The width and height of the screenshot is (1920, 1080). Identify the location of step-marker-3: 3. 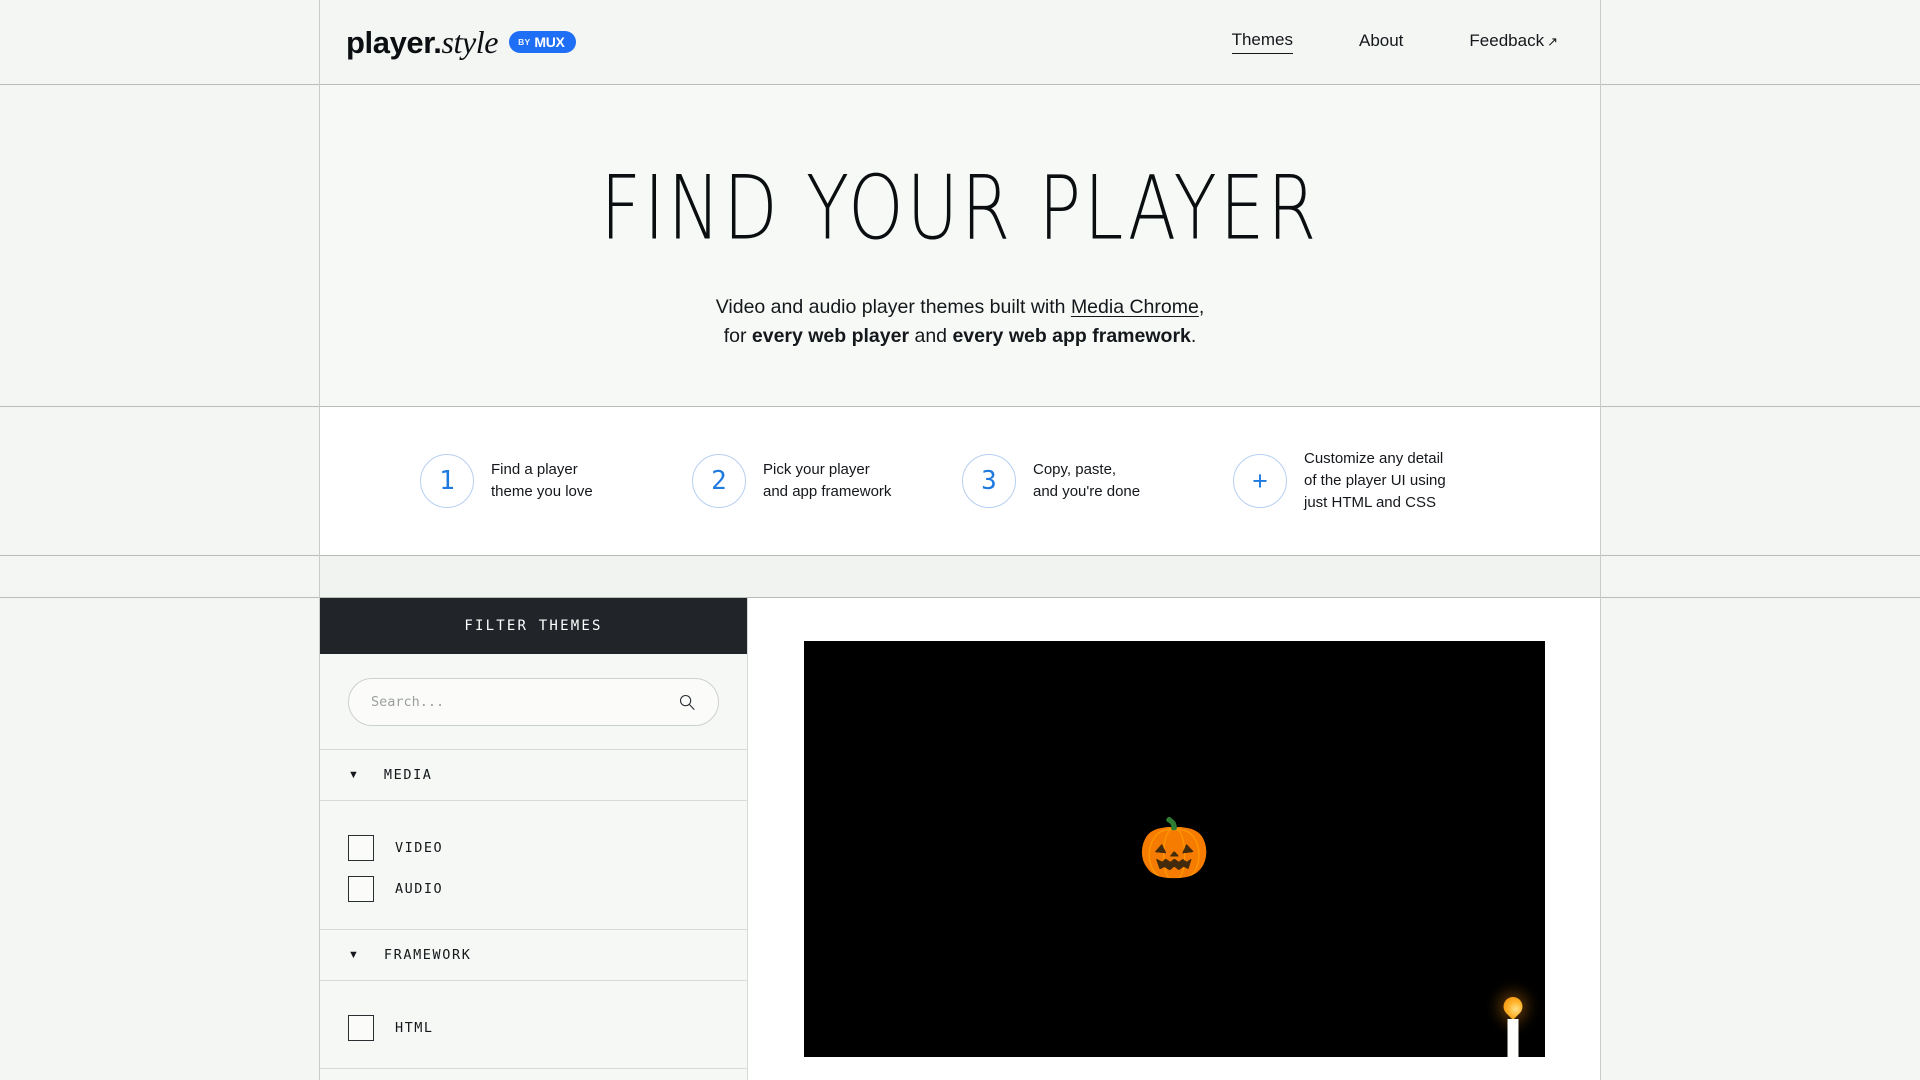
(989, 481).